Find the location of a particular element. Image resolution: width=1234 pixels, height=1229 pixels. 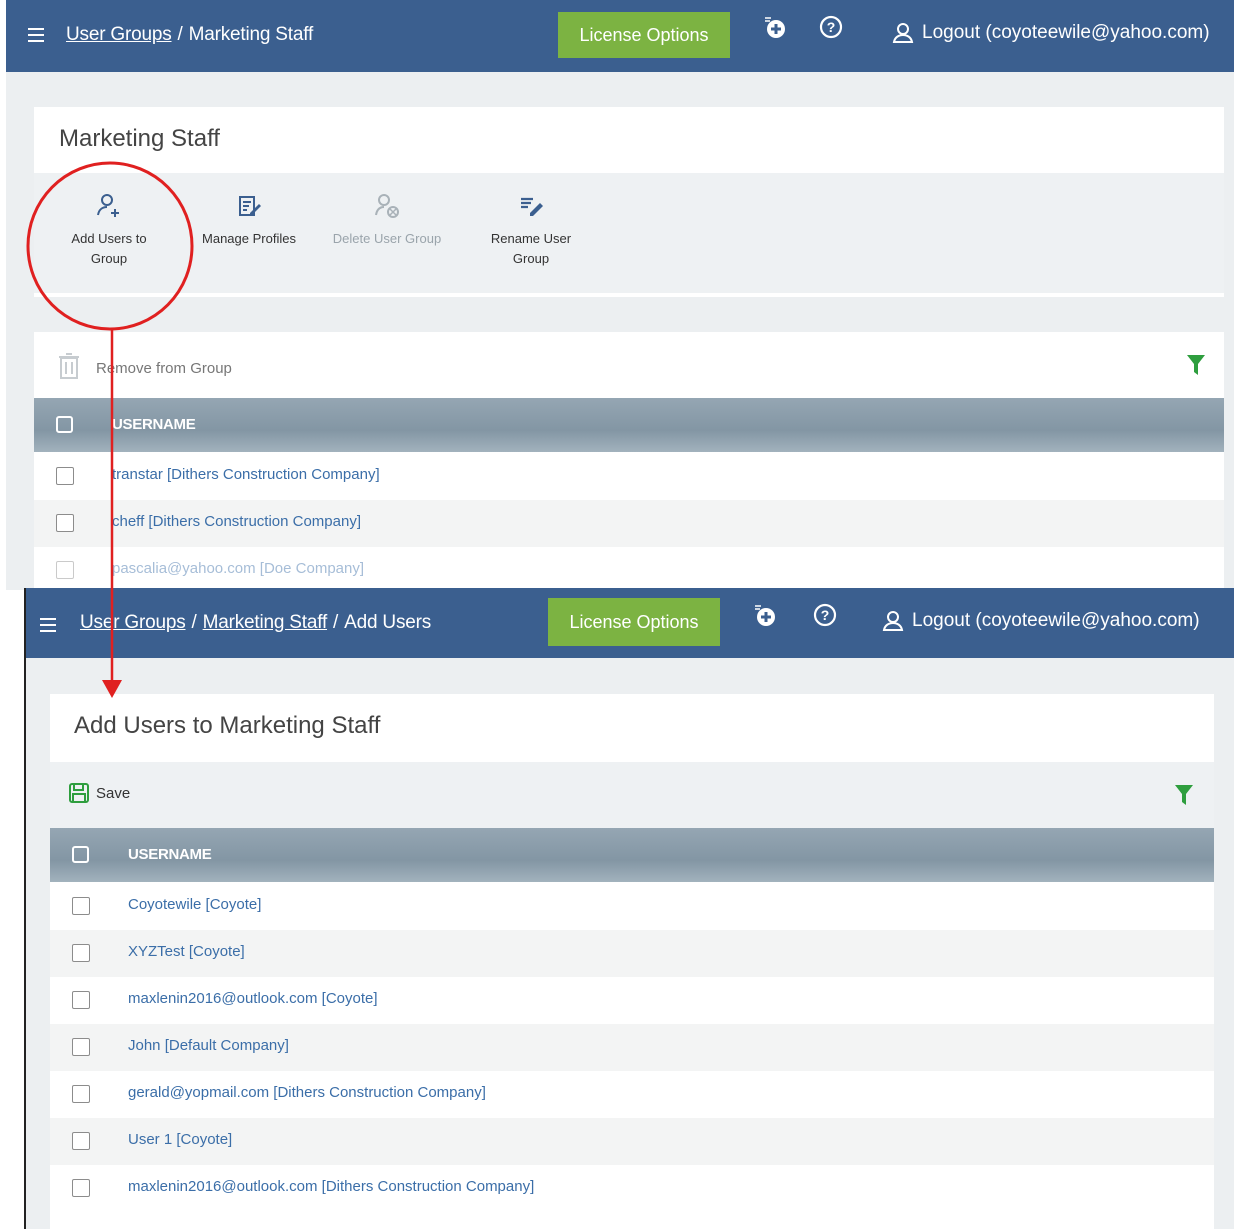

add-users-to-group-button: Add Users to Group is located at coordinates (109, 231).